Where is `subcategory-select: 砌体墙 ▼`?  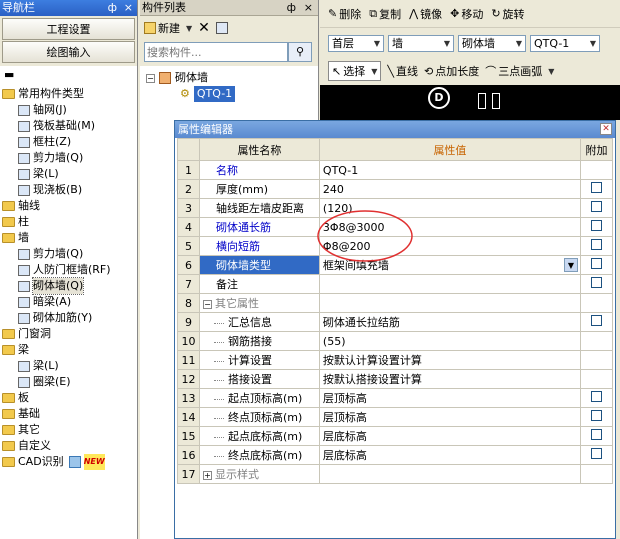 subcategory-select: 砌体墙 ▼ is located at coordinates (492, 43).